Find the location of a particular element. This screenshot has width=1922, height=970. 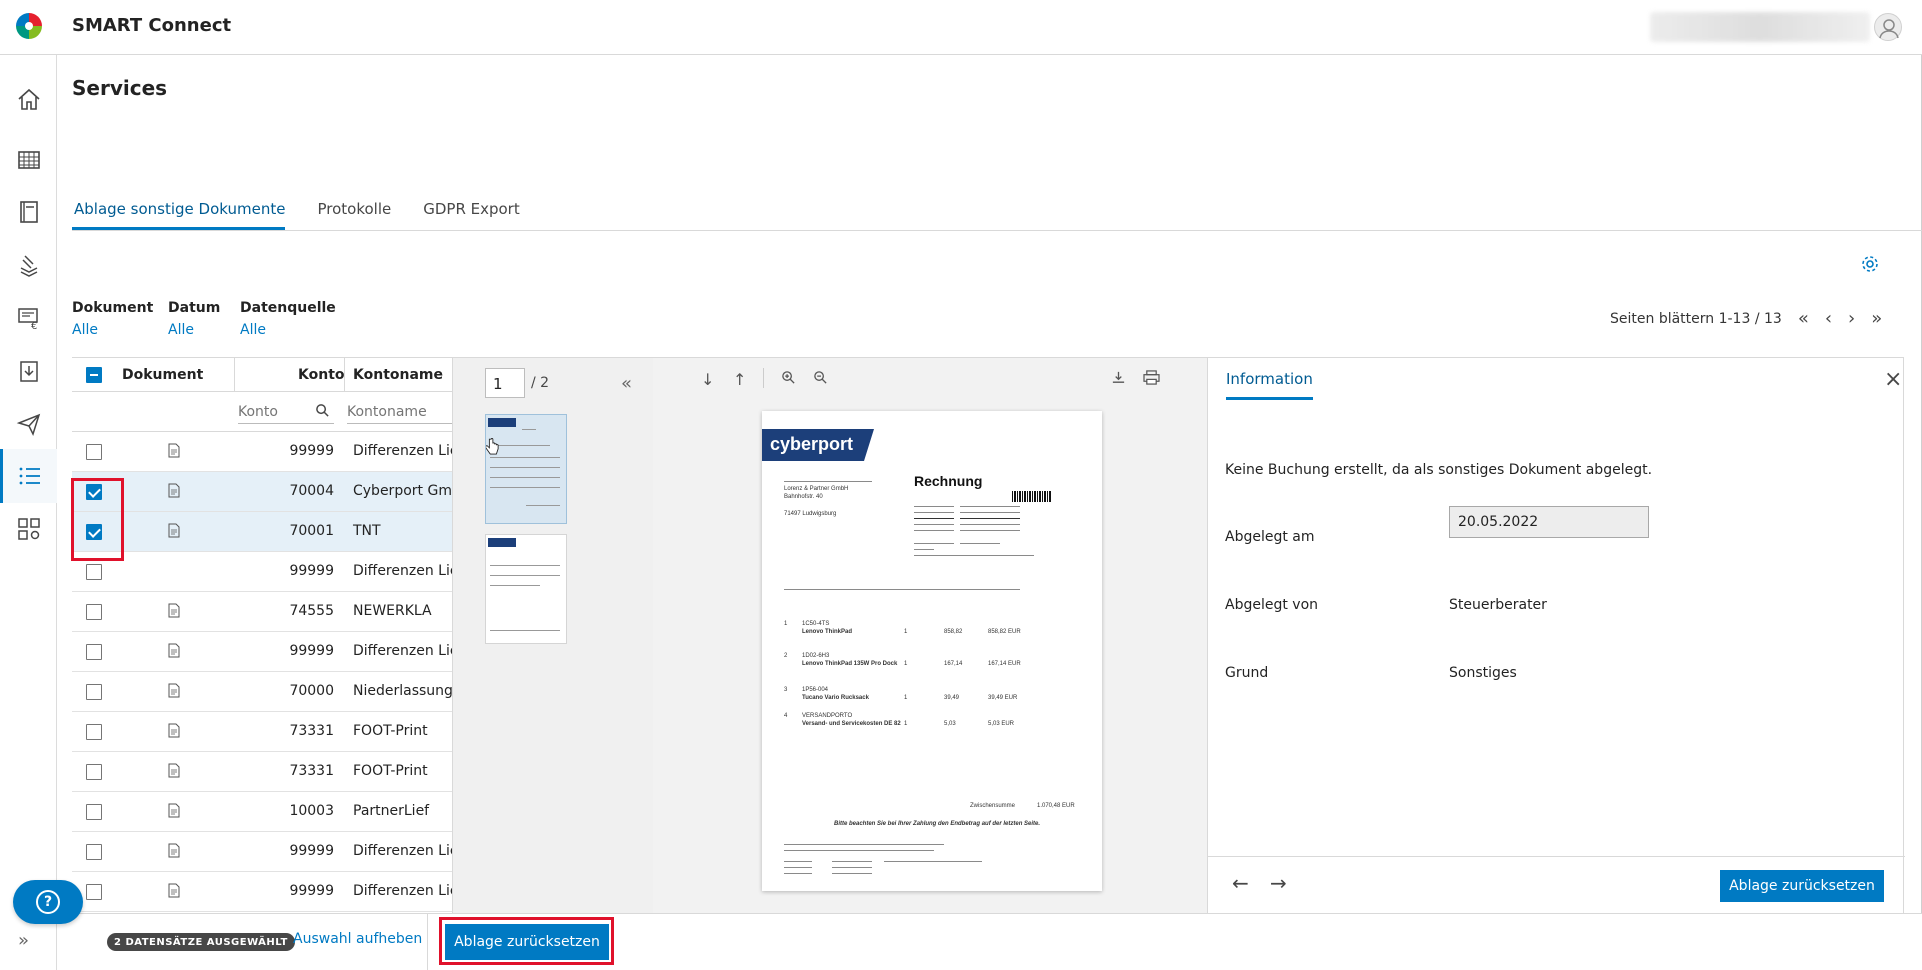

doc-item-total: 5,03 EUR is located at coordinates (1001, 724).